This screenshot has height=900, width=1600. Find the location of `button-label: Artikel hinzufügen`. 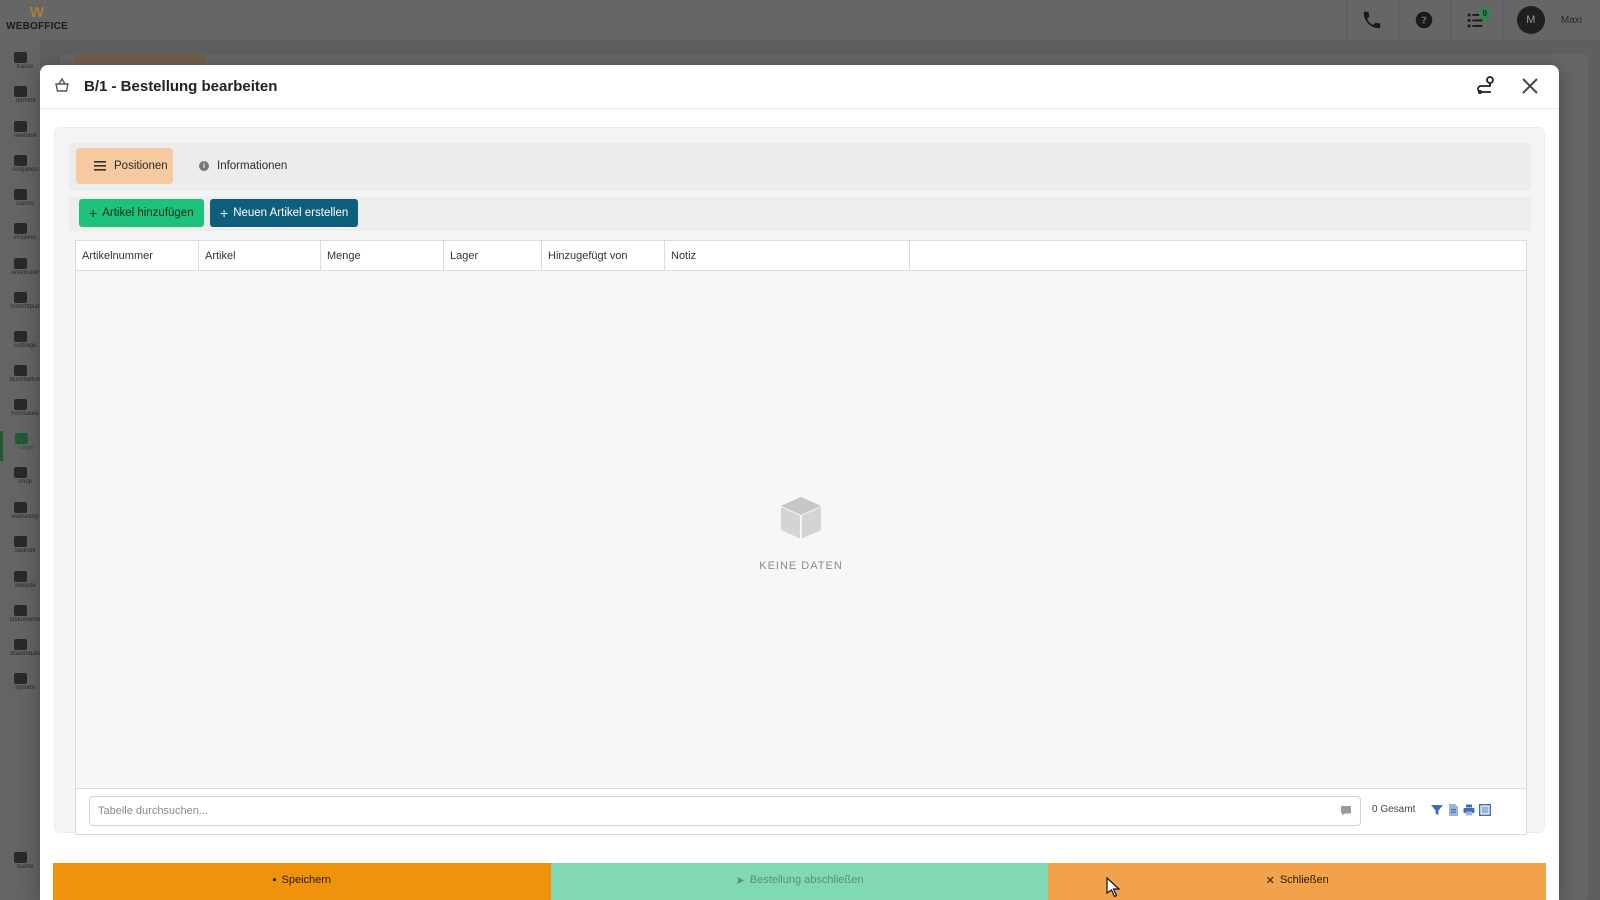

button-label: Artikel hinzufügen is located at coordinates (148, 213).